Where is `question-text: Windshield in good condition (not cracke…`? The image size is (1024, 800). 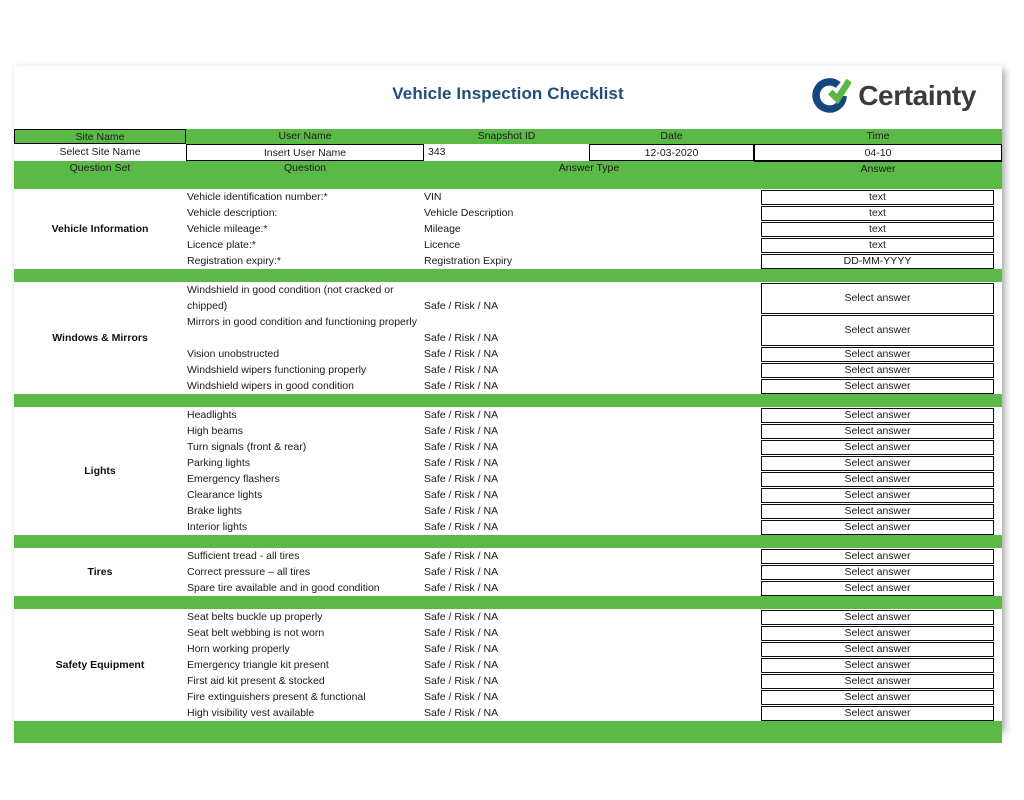 question-text: Windshield in good condition (not cracke… is located at coordinates (290, 298).